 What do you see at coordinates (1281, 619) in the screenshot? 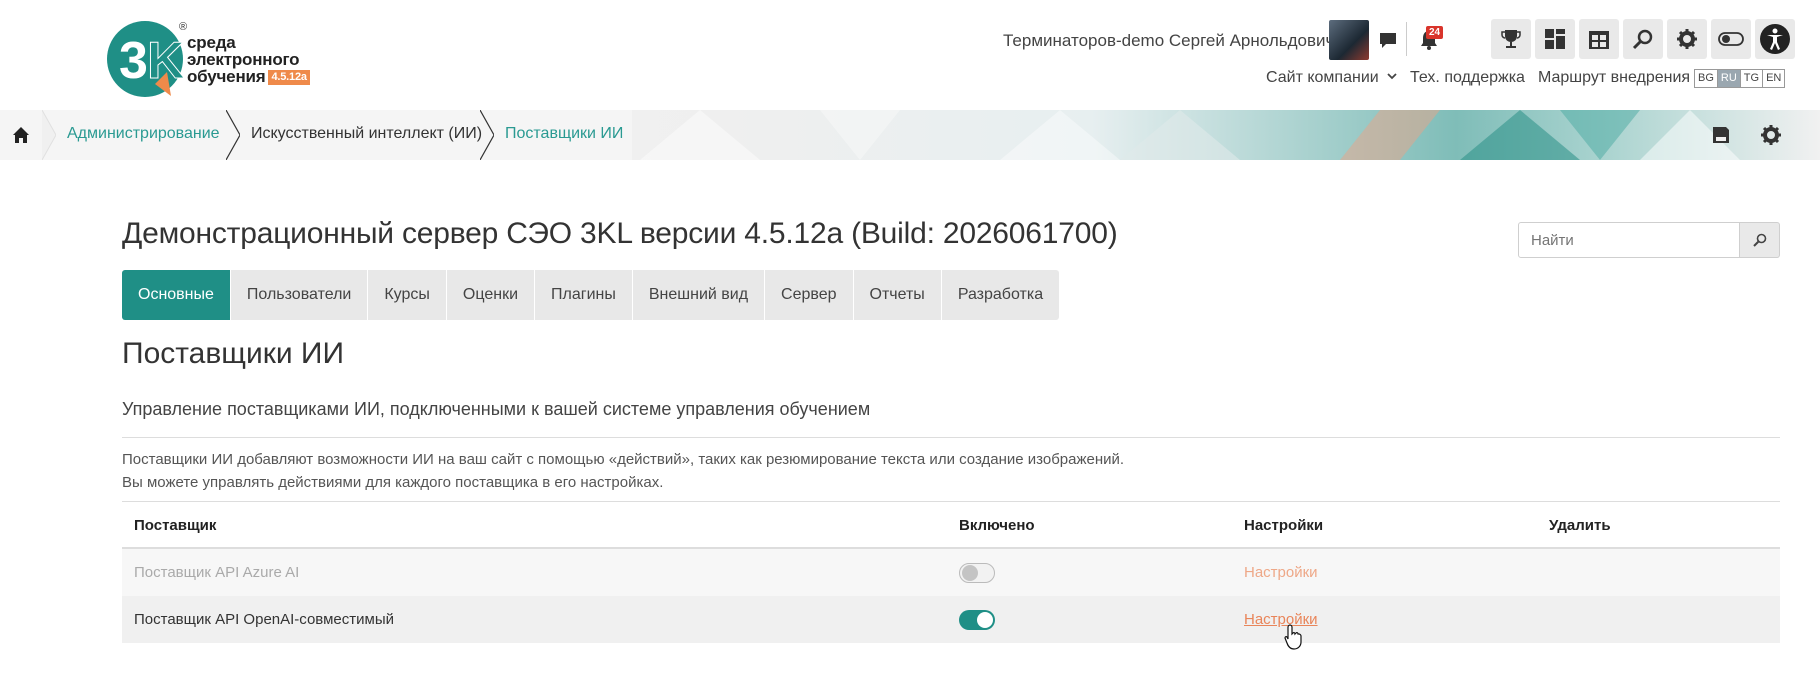
I see `settings-link-openai: Настройки` at bounding box center [1281, 619].